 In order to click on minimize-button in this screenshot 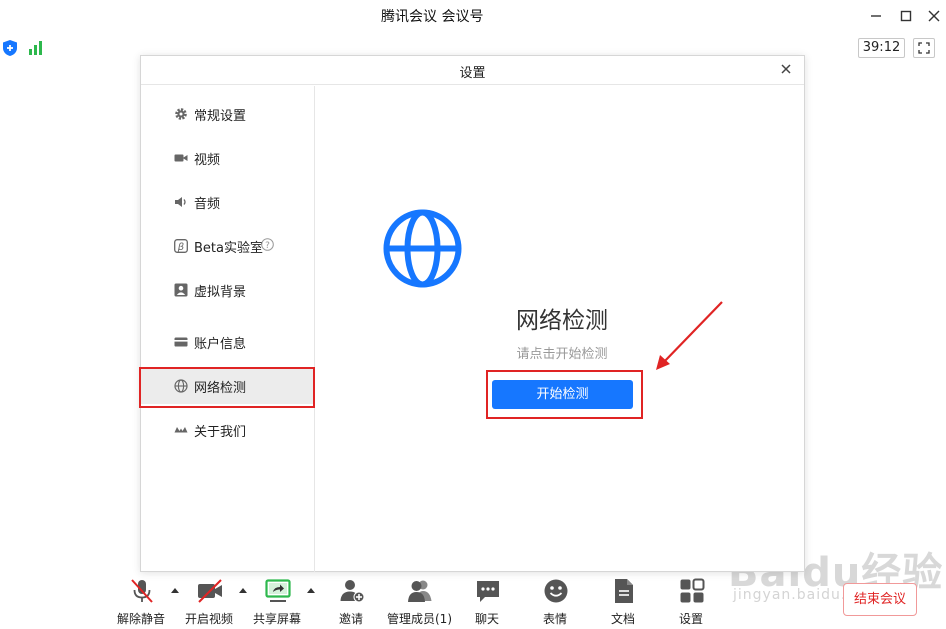, I will do `click(876, 16)`.